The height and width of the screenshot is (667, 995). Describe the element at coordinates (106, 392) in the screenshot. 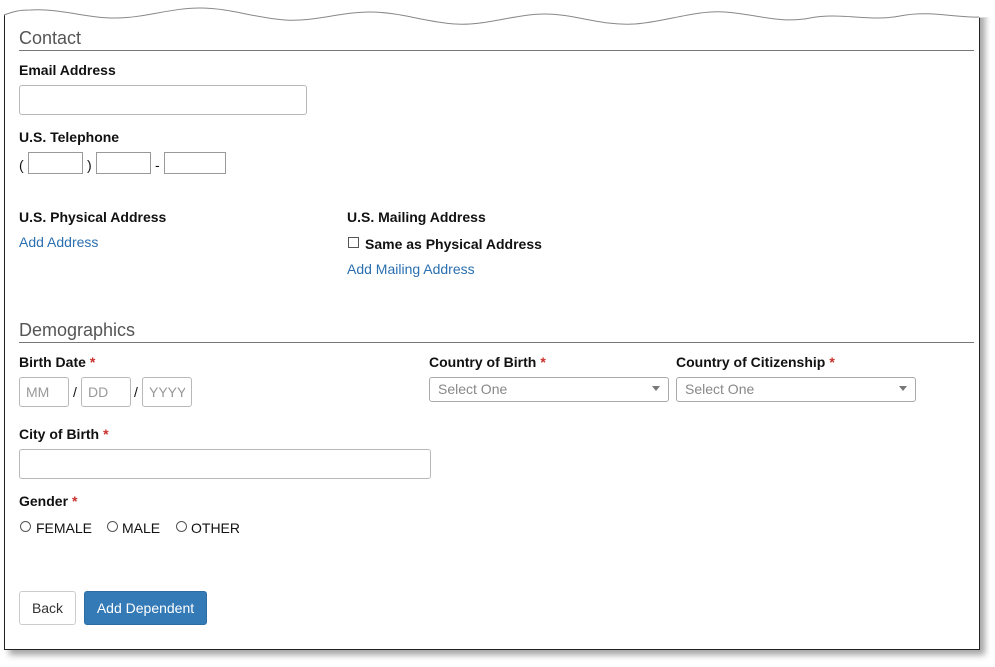

I see `birth-day-input` at that location.